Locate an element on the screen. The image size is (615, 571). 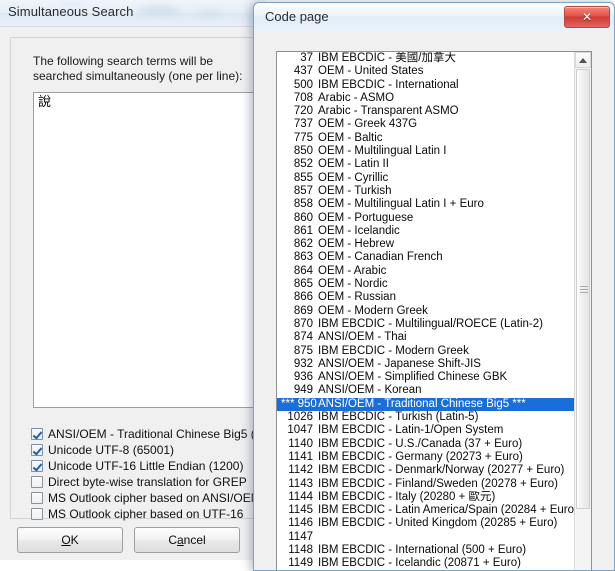
checkbox-row-outlook-ansi: MS Outlook cipher based on ANSI/OEM - T is located at coordinates (148, 498).